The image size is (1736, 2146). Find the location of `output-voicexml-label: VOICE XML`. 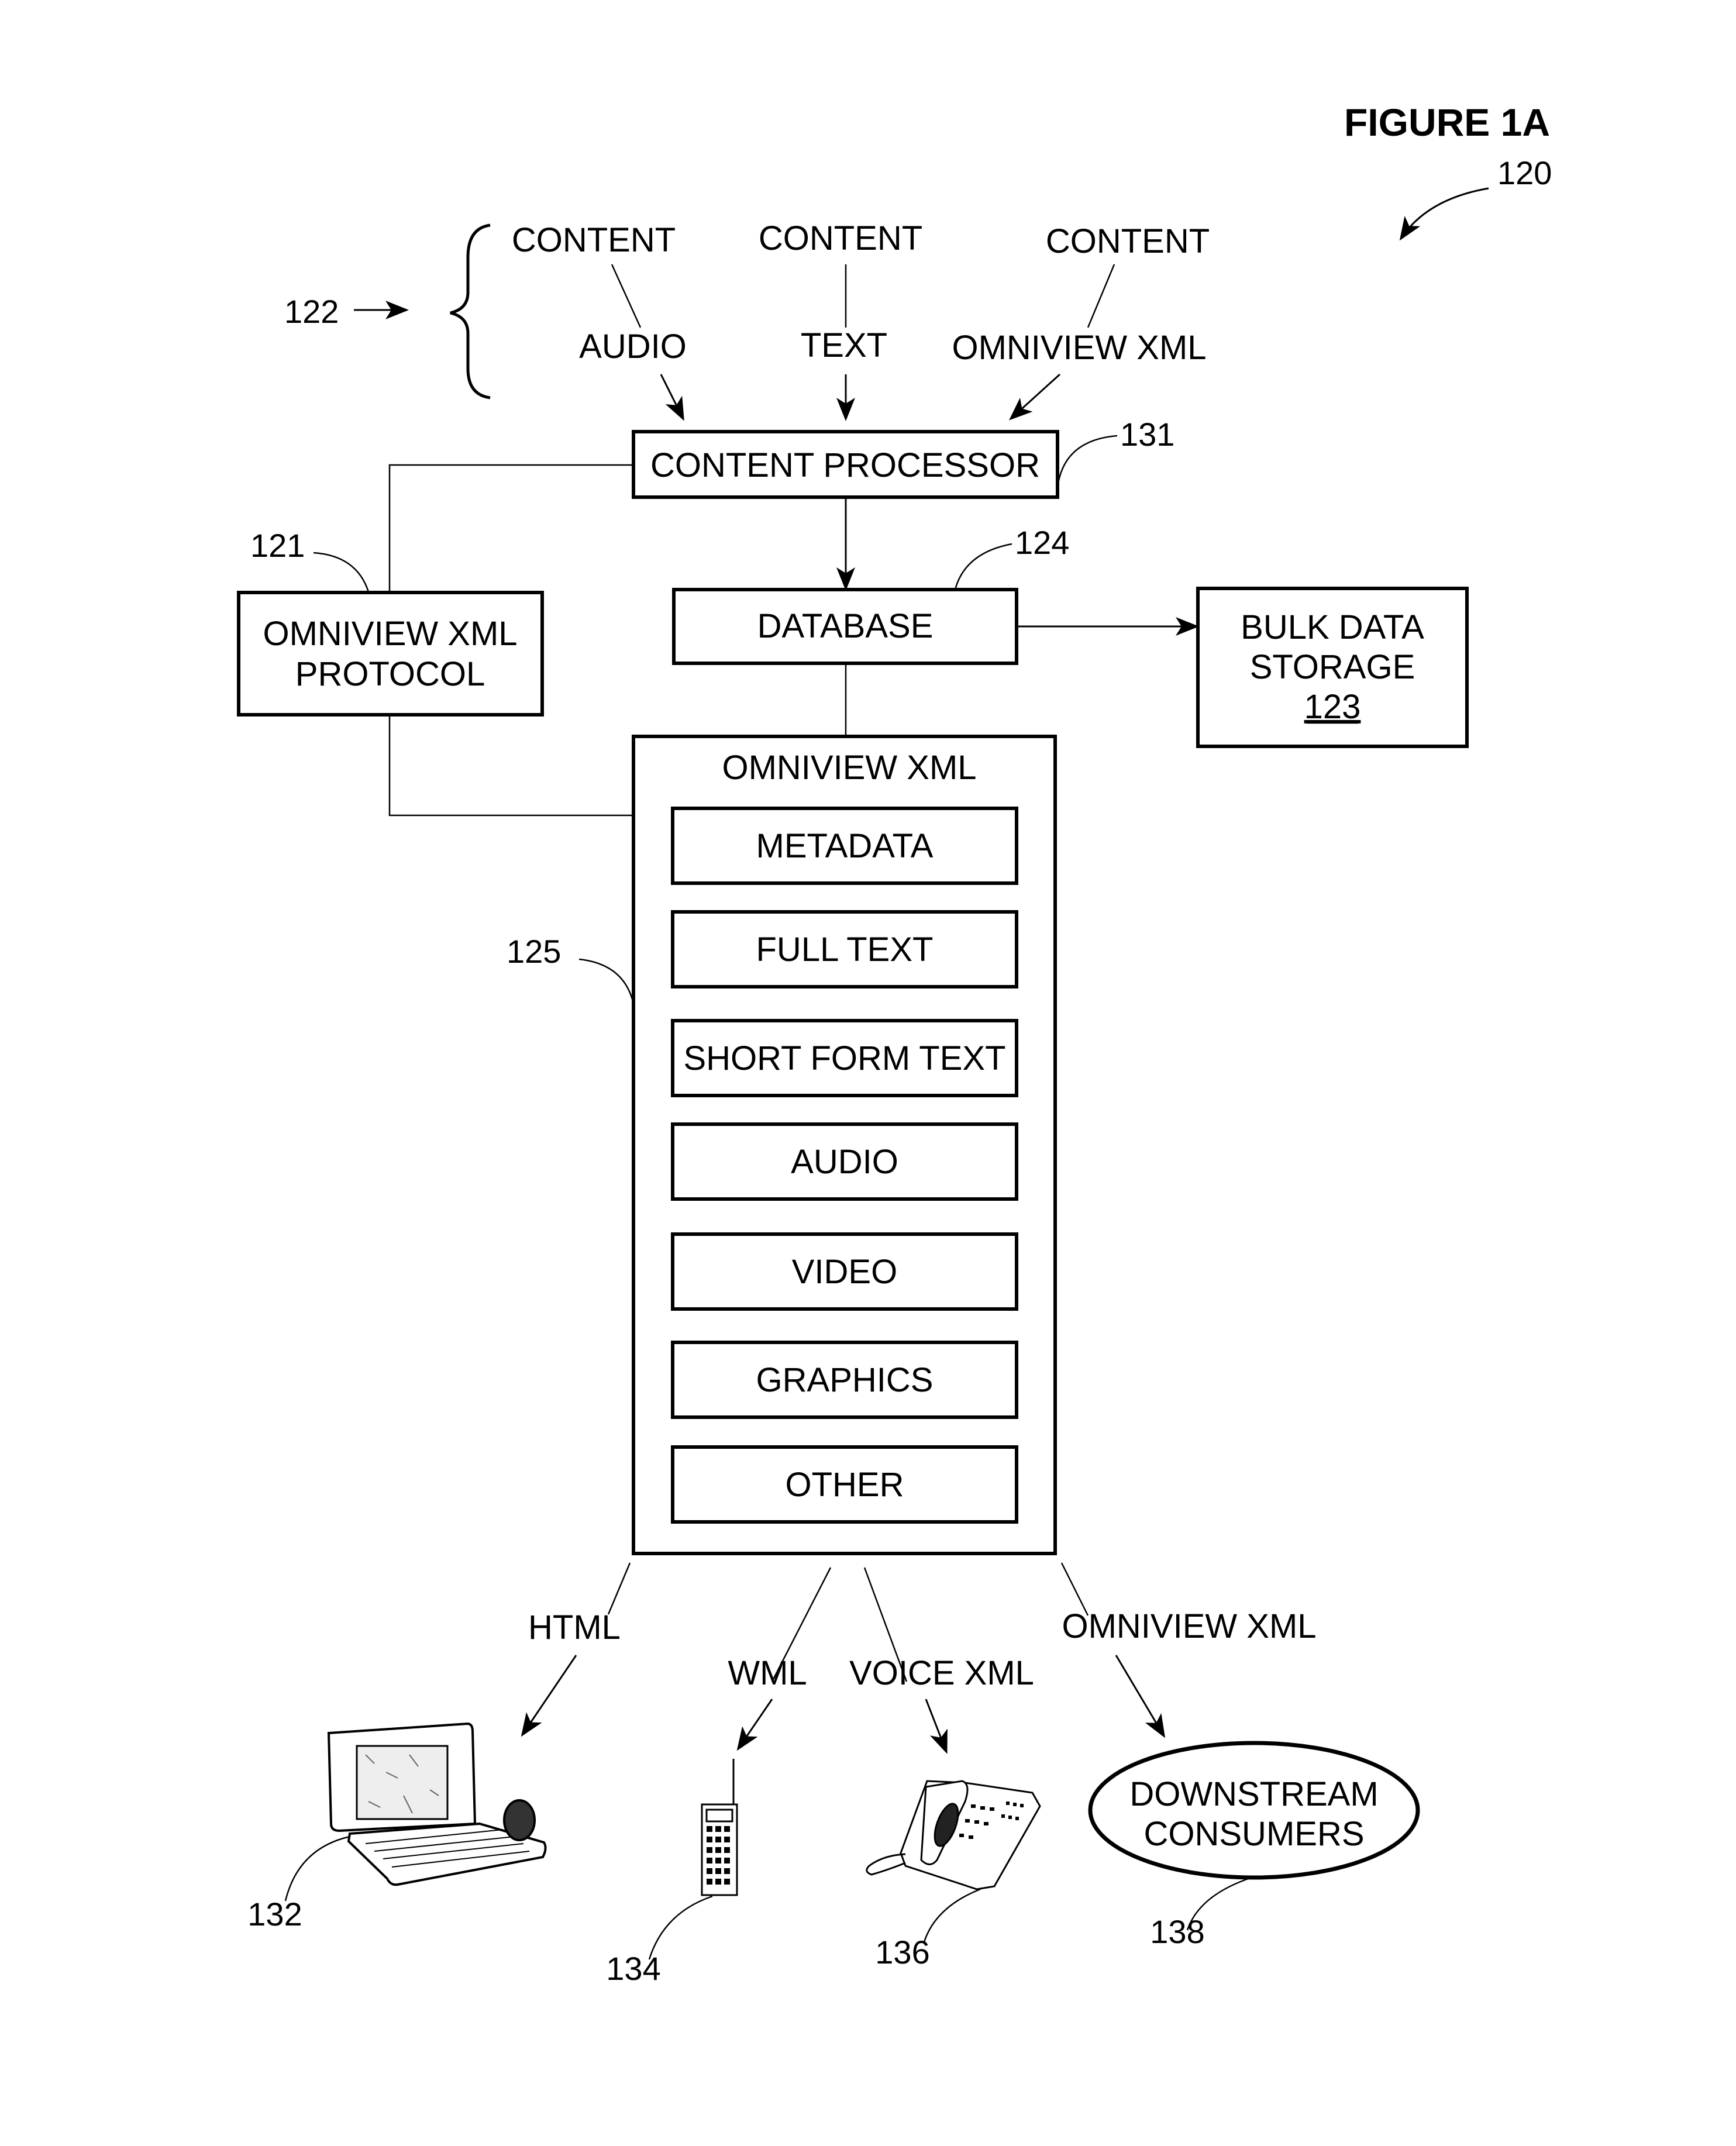

output-voicexml-label: VOICE XML is located at coordinates (941, 1673).